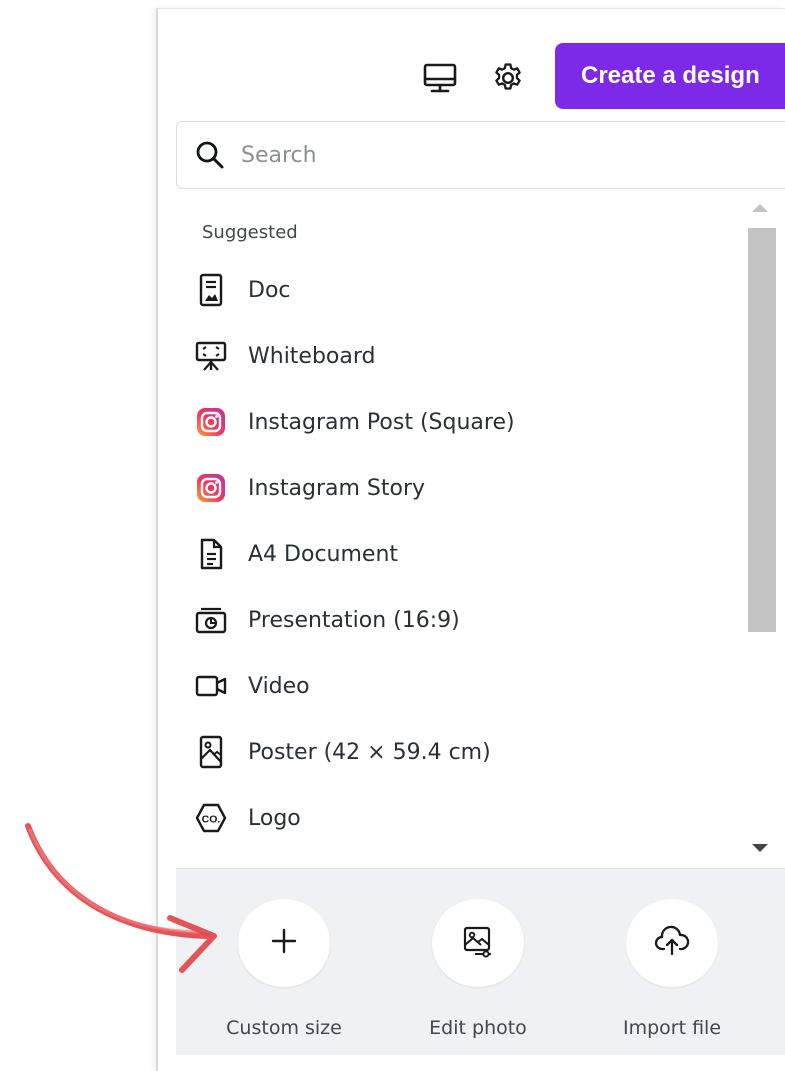  Describe the element at coordinates (269, 290) in the screenshot. I see `list-item-label: Doc` at that location.